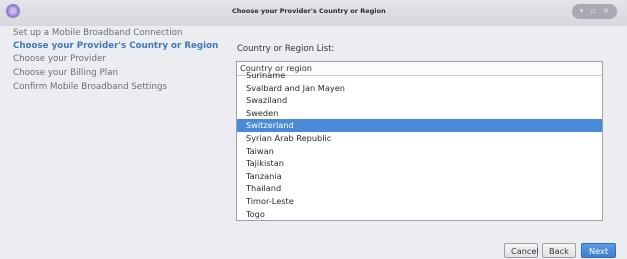  What do you see at coordinates (419, 214) in the screenshot?
I see `list-item: Togo` at bounding box center [419, 214].